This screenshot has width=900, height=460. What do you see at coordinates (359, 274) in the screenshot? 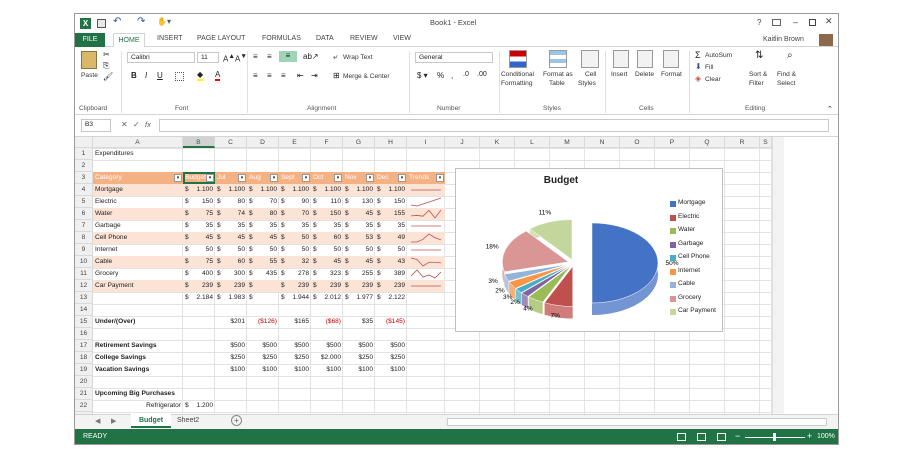
I see `amount-cell: 255` at bounding box center [359, 274].